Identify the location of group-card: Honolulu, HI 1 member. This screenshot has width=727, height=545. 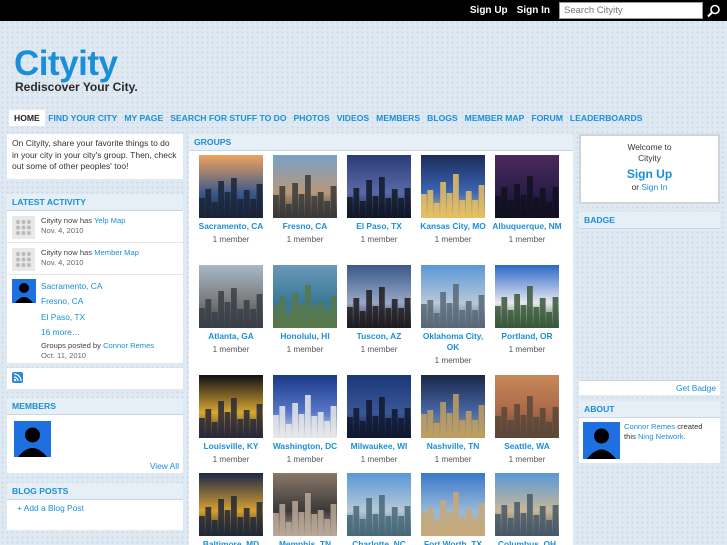
(305, 310).